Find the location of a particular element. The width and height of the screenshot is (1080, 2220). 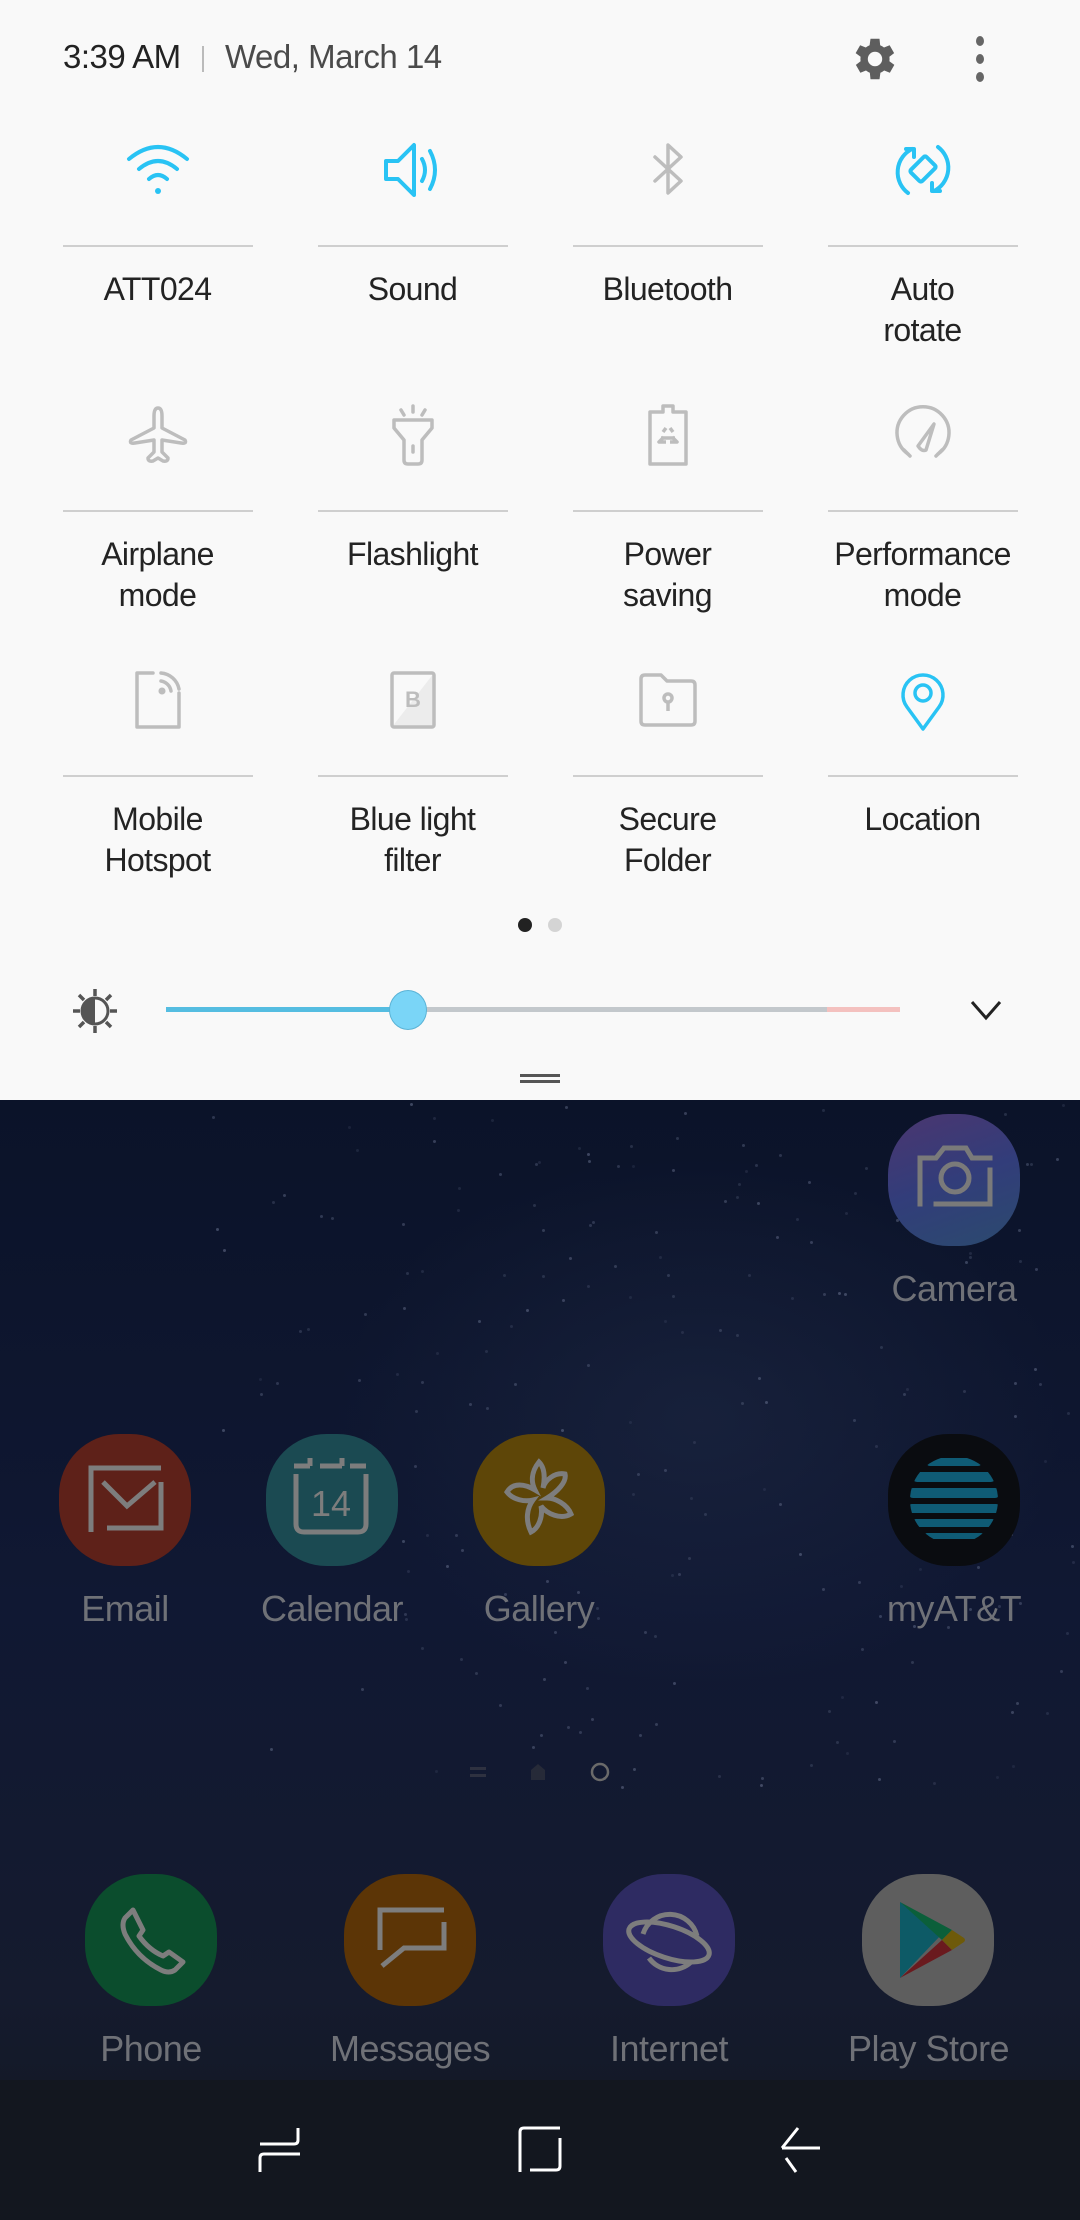

back-icon is located at coordinates (800, 2150).